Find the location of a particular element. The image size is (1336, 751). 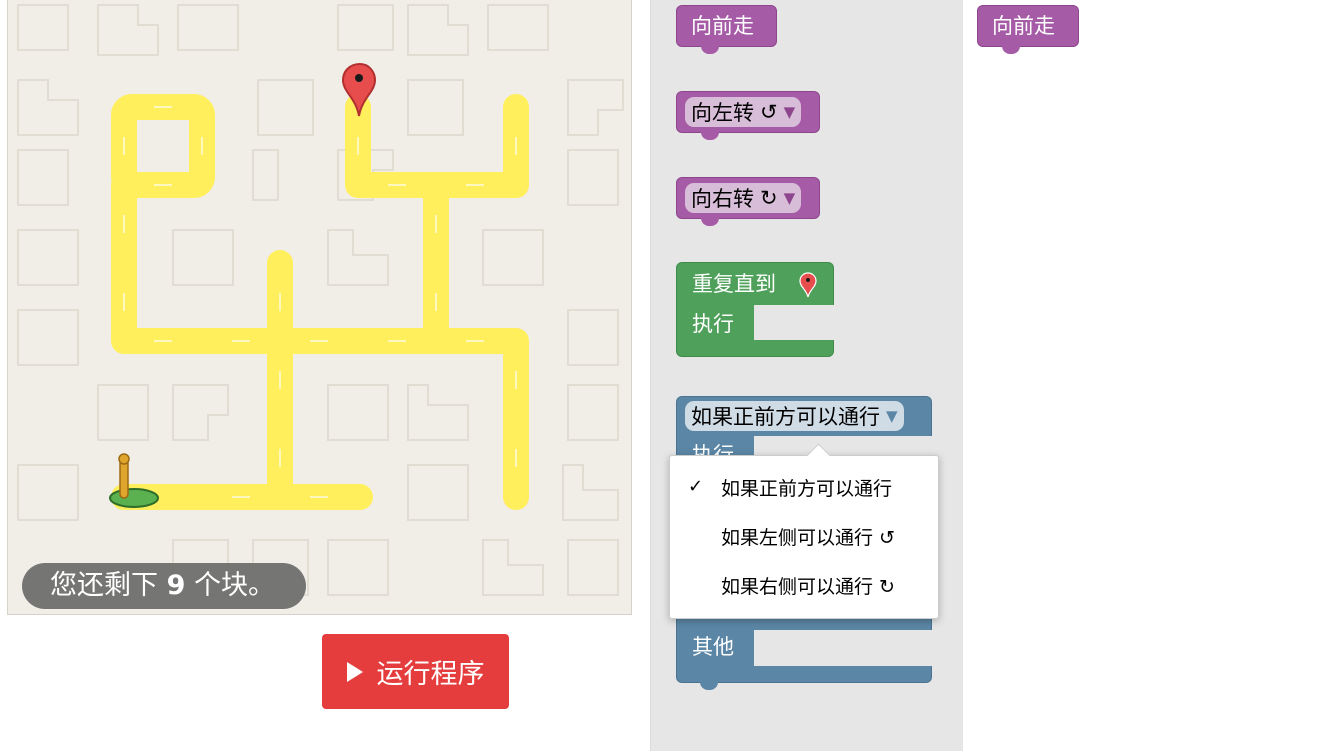

blocks-remaining-count: 9 is located at coordinates (176, 585).